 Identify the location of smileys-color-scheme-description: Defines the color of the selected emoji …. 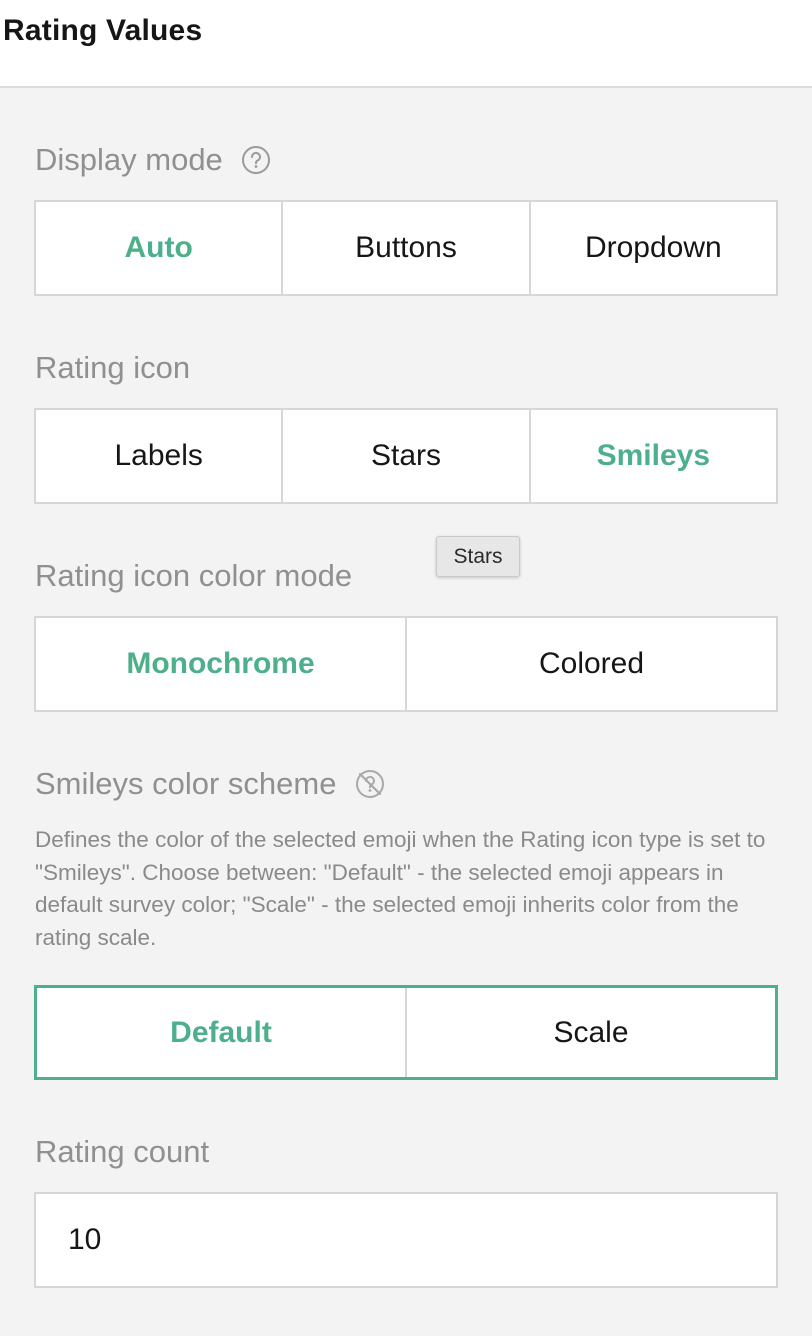
(400, 888).